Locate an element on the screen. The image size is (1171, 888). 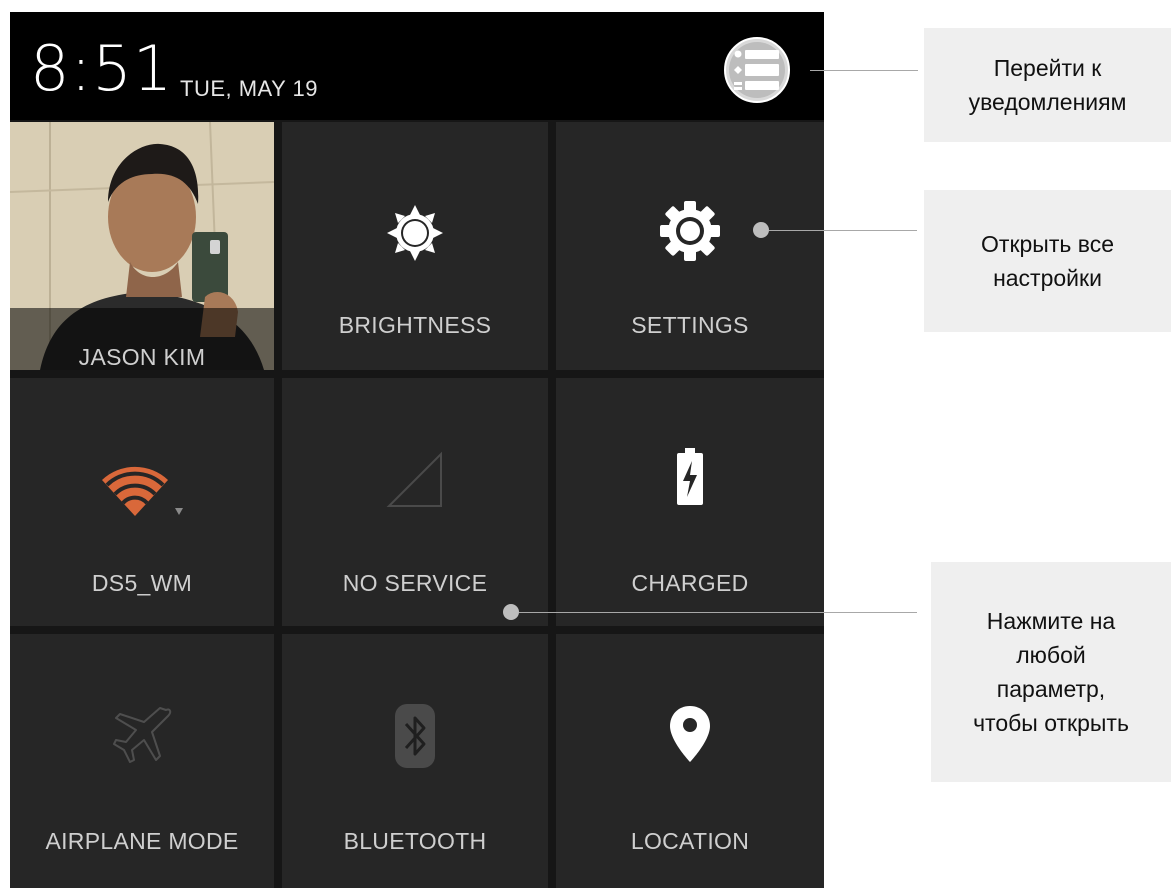
settings-label: SETTINGS is located at coordinates (690, 325).